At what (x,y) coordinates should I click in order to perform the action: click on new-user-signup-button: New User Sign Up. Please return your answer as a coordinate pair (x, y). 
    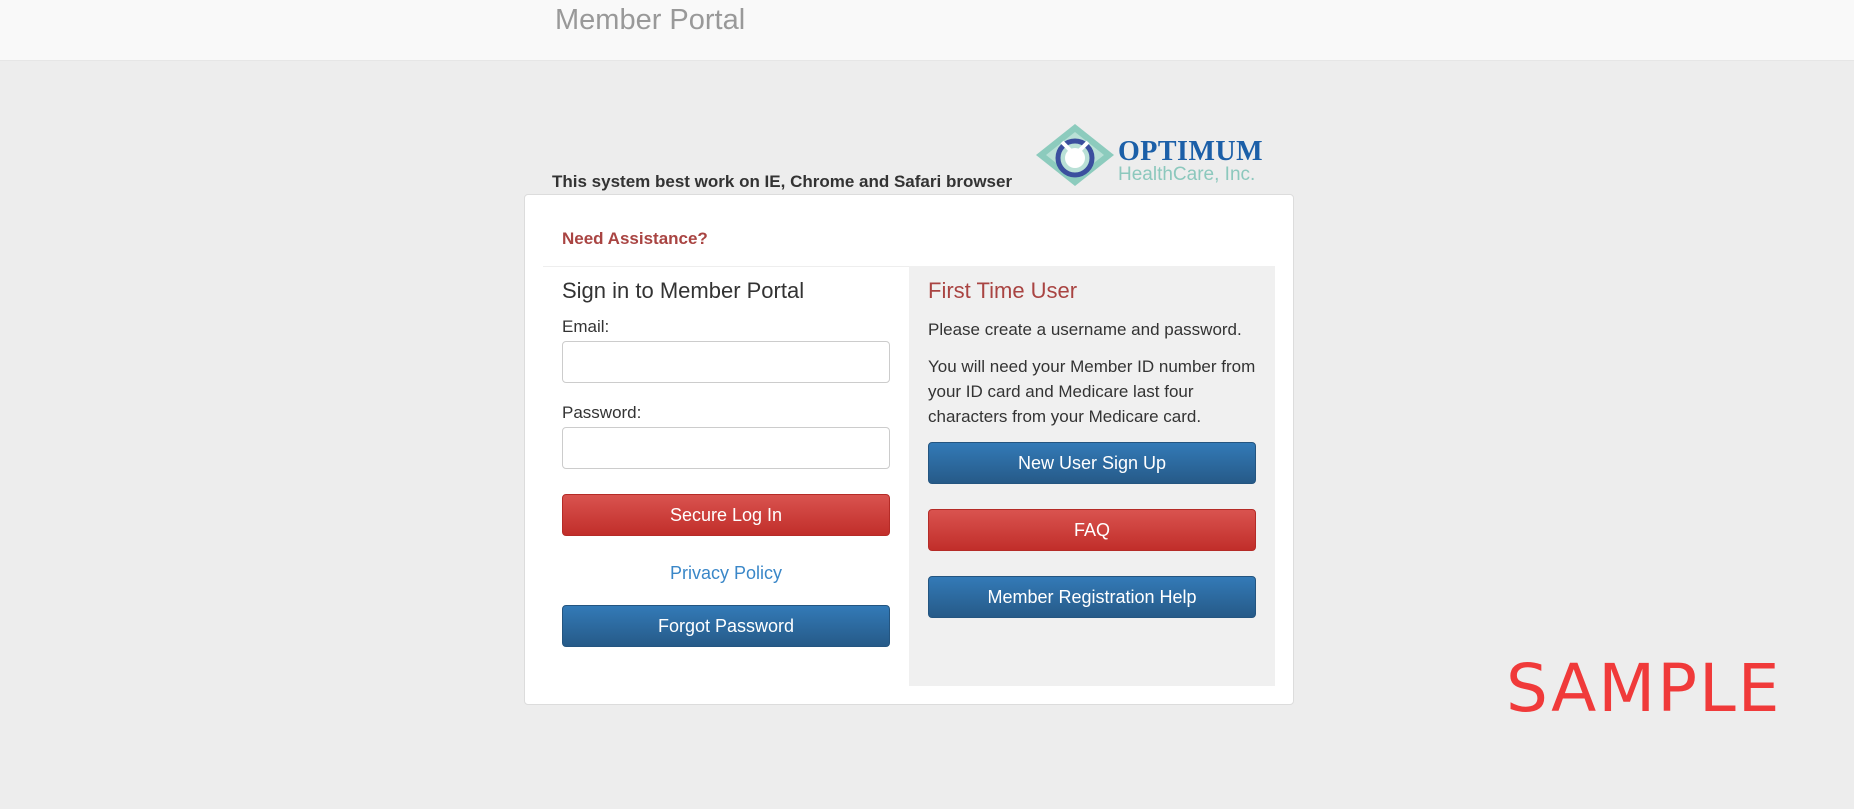
    Looking at the image, I should click on (1092, 463).